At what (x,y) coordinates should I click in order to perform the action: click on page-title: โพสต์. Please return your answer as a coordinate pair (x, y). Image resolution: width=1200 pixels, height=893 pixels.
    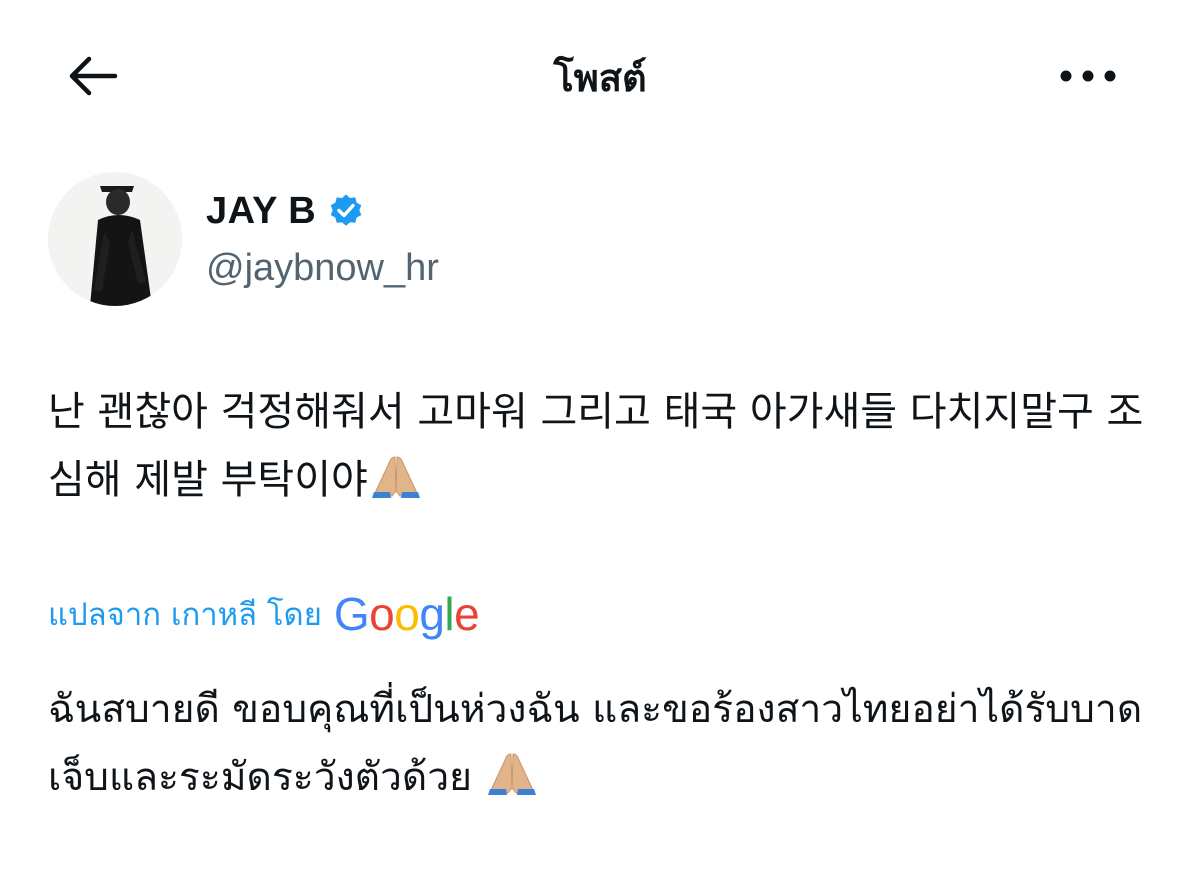
    Looking at the image, I should click on (600, 78).